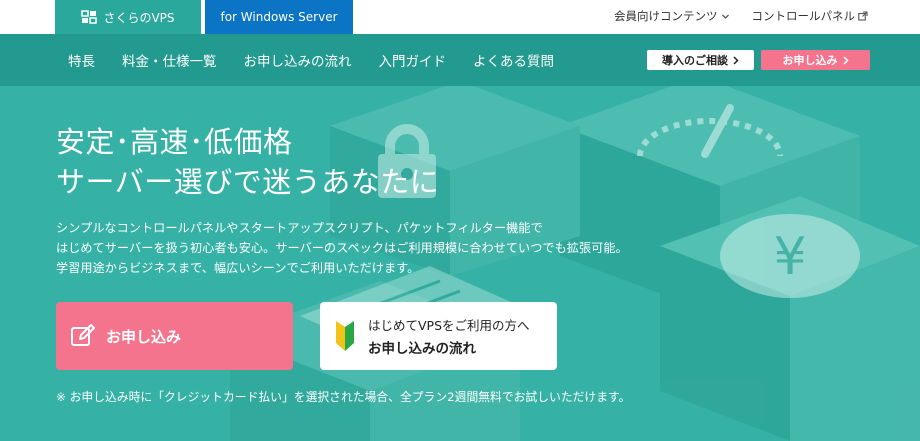 This screenshot has height=441, width=920. Describe the element at coordinates (139, 17) in the screenshot. I see `brand-label: さくらのVPS` at that location.